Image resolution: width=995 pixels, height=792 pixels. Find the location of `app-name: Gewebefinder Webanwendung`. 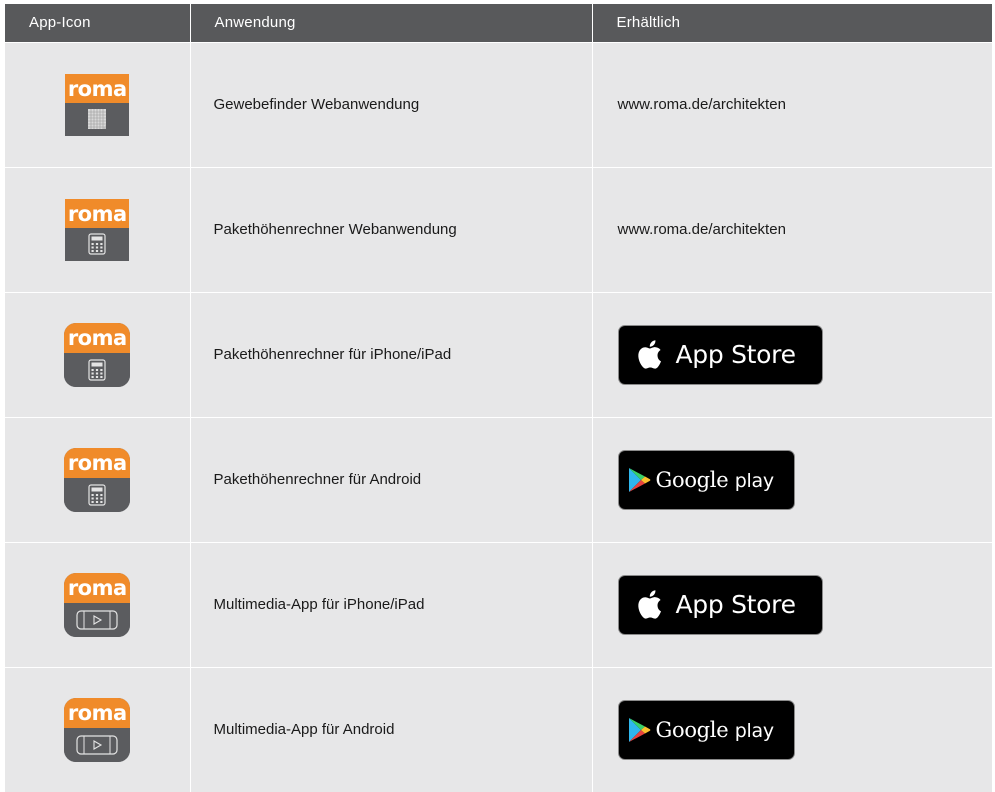

app-name: Gewebefinder Webanwendung is located at coordinates (390, 104).